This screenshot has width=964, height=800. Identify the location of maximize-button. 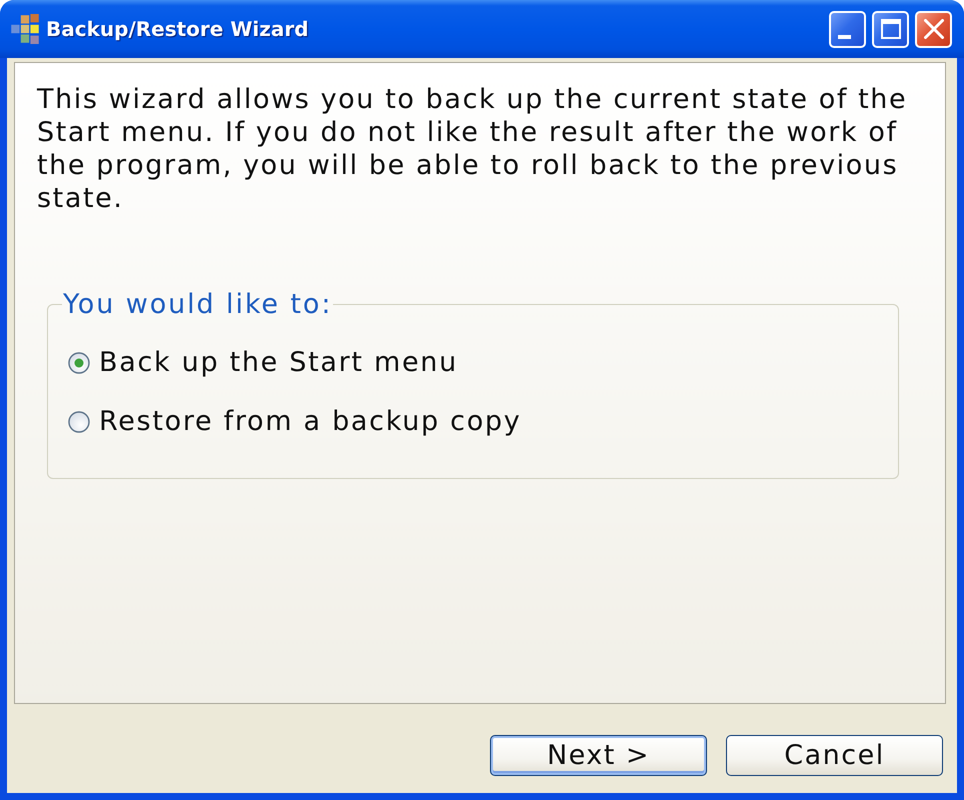
(890, 29).